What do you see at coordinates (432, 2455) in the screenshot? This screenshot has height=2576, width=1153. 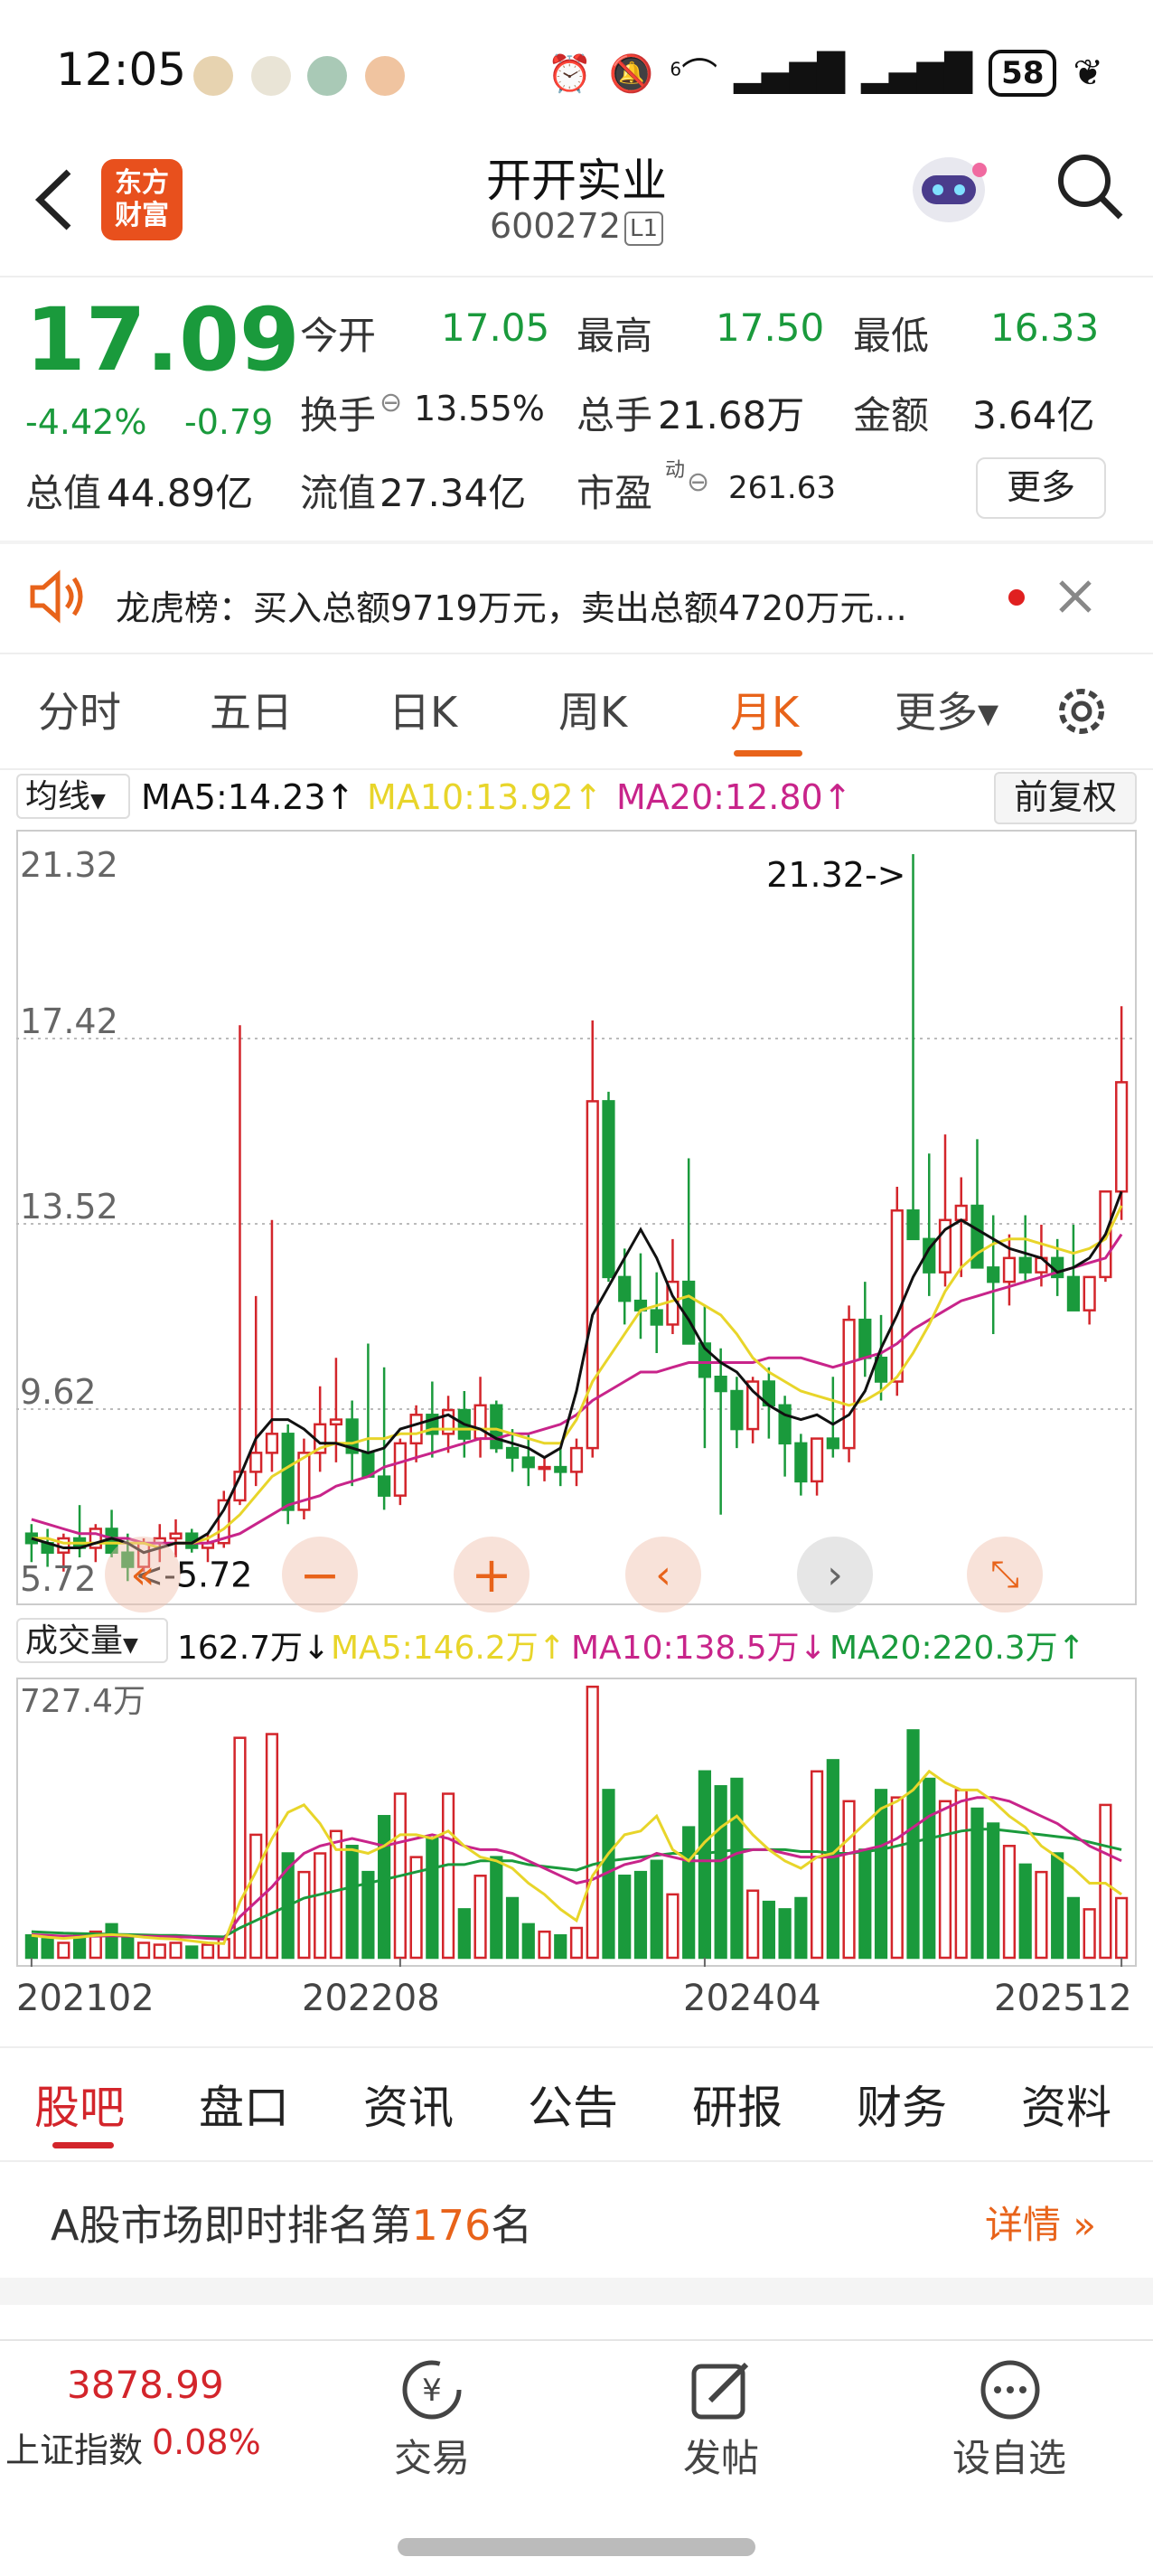 I see `trade-button: 交易` at bounding box center [432, 2455].